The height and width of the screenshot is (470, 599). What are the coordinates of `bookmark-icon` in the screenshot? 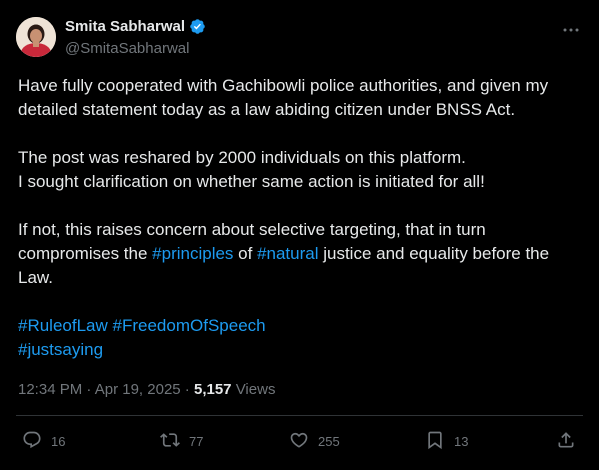 It's located at (435, 441).